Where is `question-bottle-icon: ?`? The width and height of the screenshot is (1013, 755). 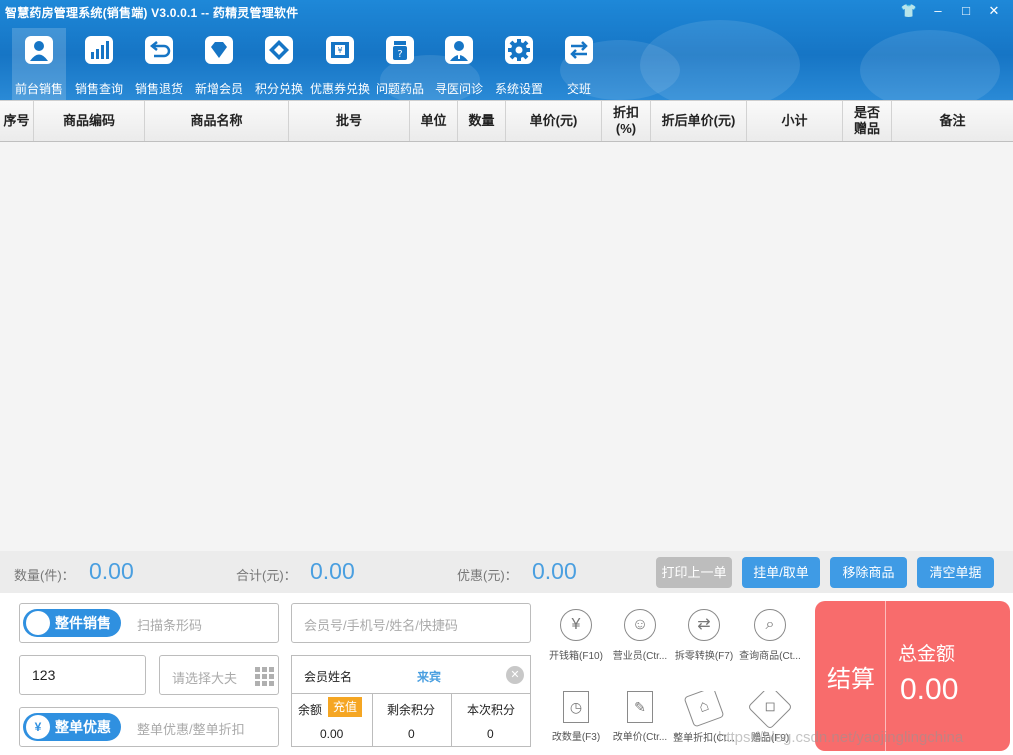
question-bottle-icon: ? is located at coordinates (400, 50).